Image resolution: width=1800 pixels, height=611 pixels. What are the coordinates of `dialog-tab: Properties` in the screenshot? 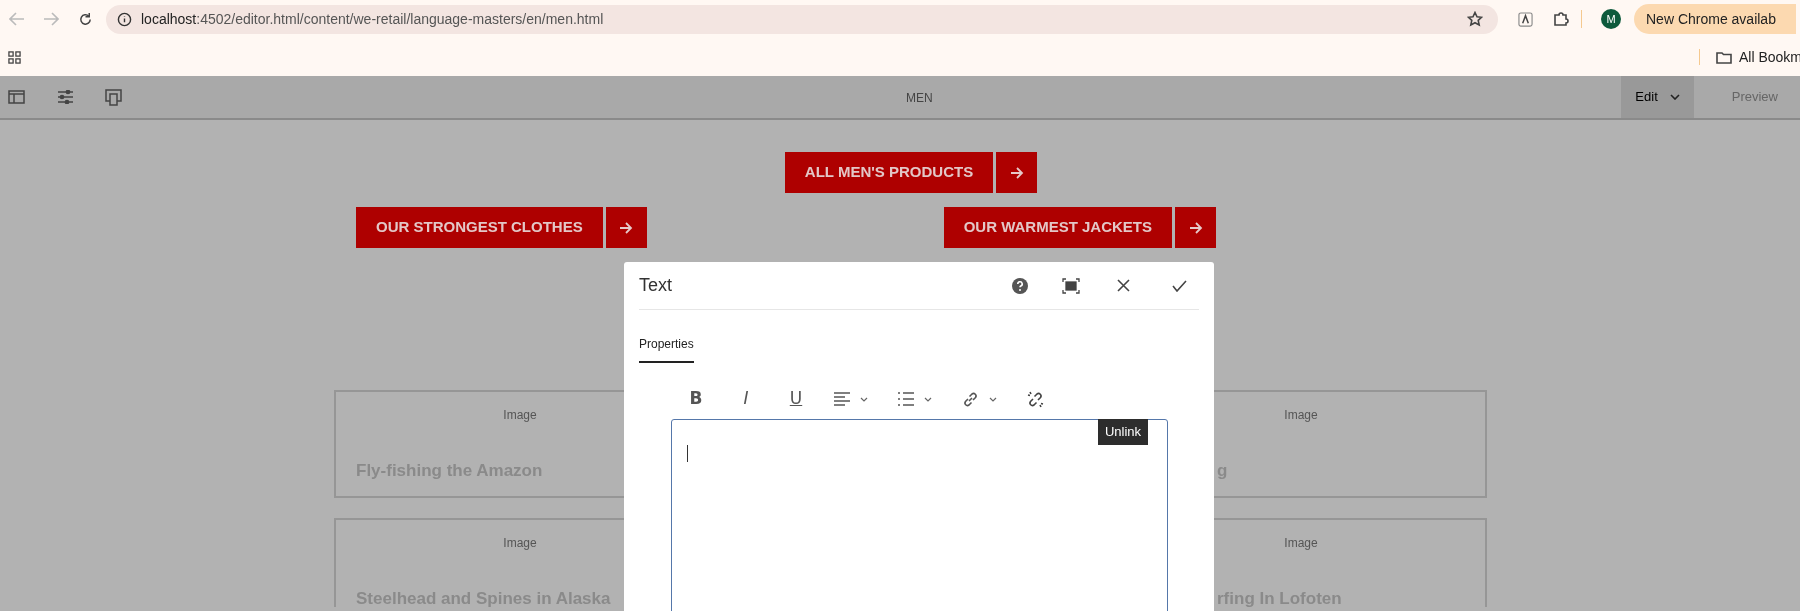 It's located at (666, 349).